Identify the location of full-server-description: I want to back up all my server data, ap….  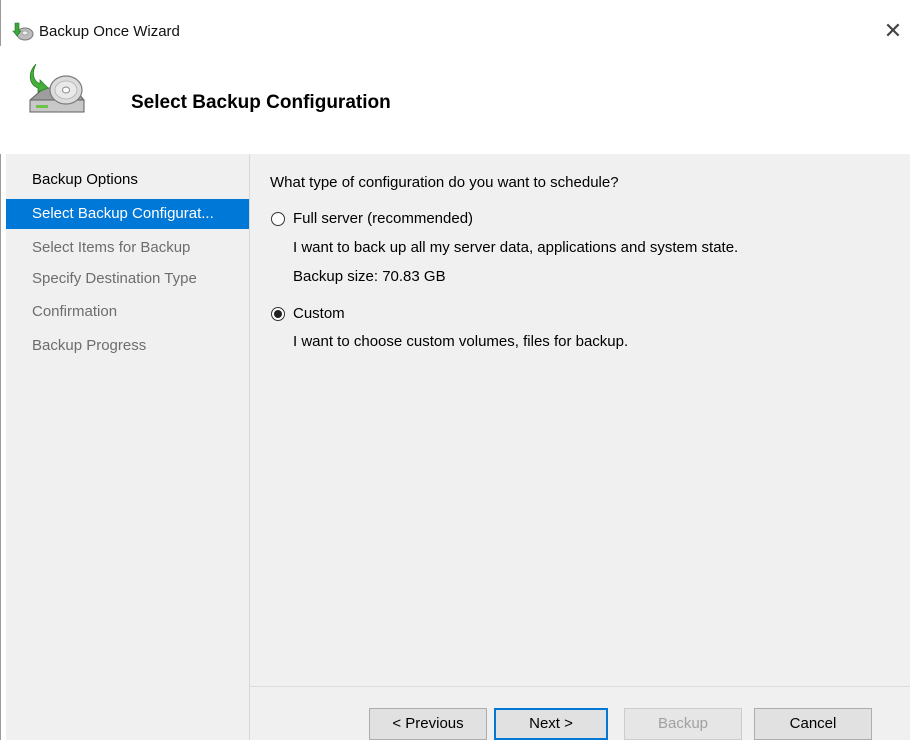
(516, 247).